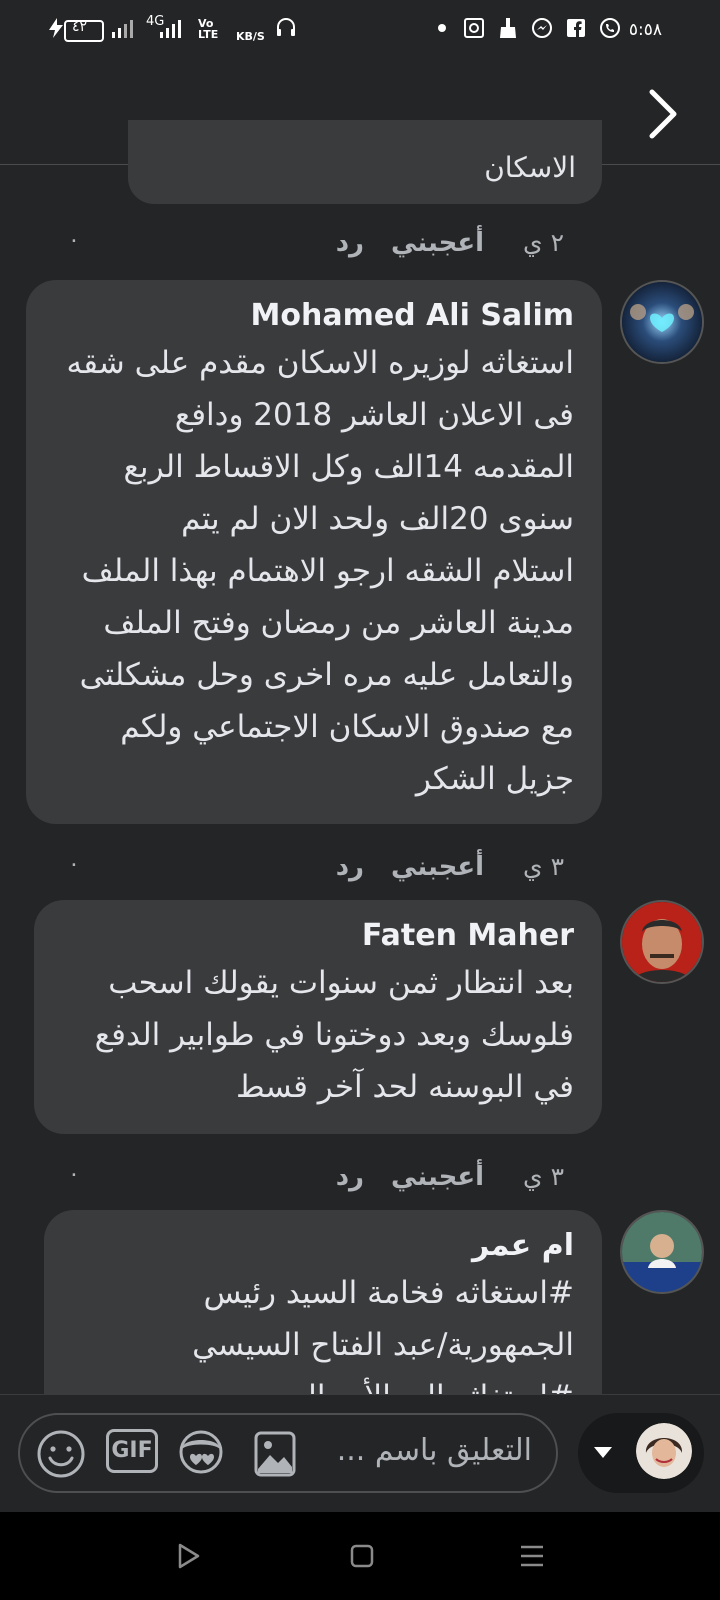 This screenshot has height=1600, width=720. I want to click on signal-icon, so click(122, 29).